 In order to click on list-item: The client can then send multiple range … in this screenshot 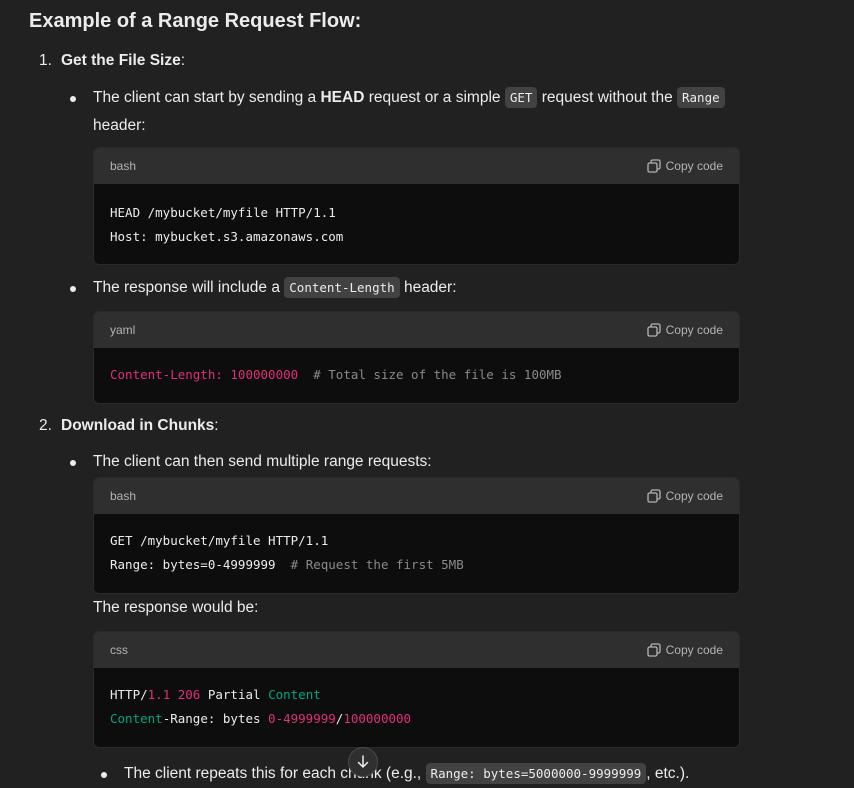, I will do `click(411, 462)`.